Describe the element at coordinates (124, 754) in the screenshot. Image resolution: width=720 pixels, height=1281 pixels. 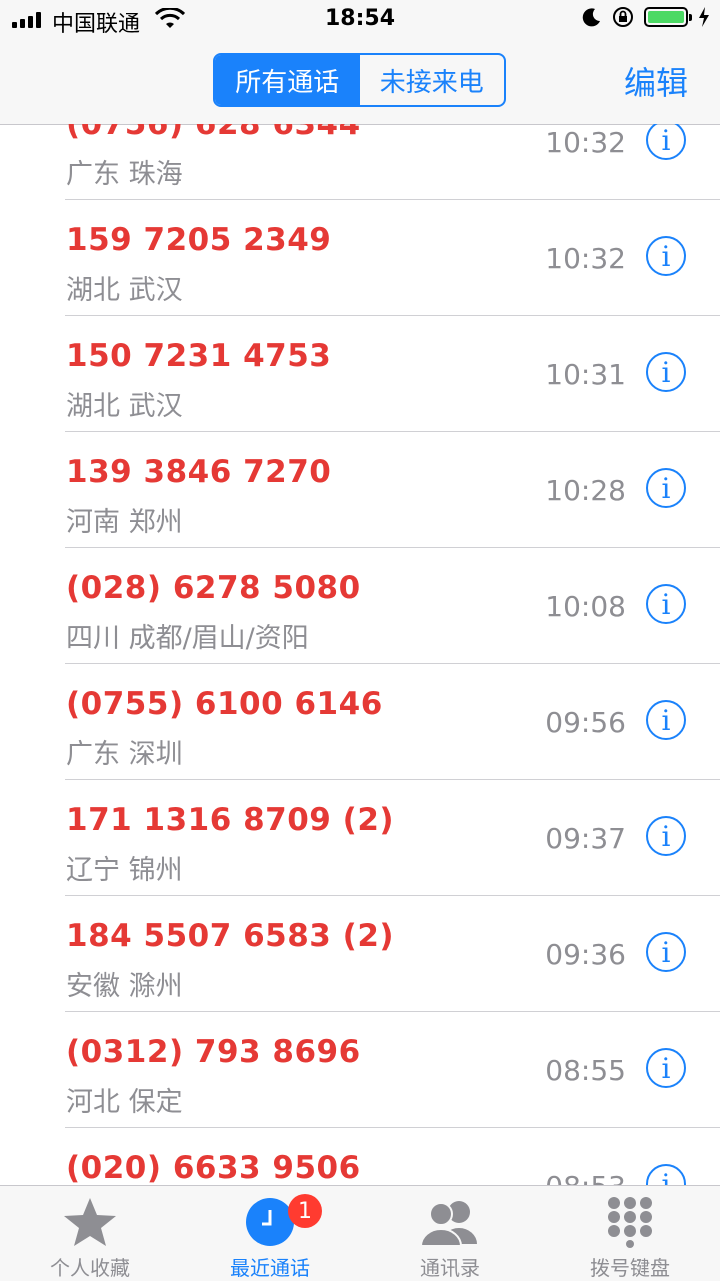
I see `caller-location: 广东 深圳` at that location.